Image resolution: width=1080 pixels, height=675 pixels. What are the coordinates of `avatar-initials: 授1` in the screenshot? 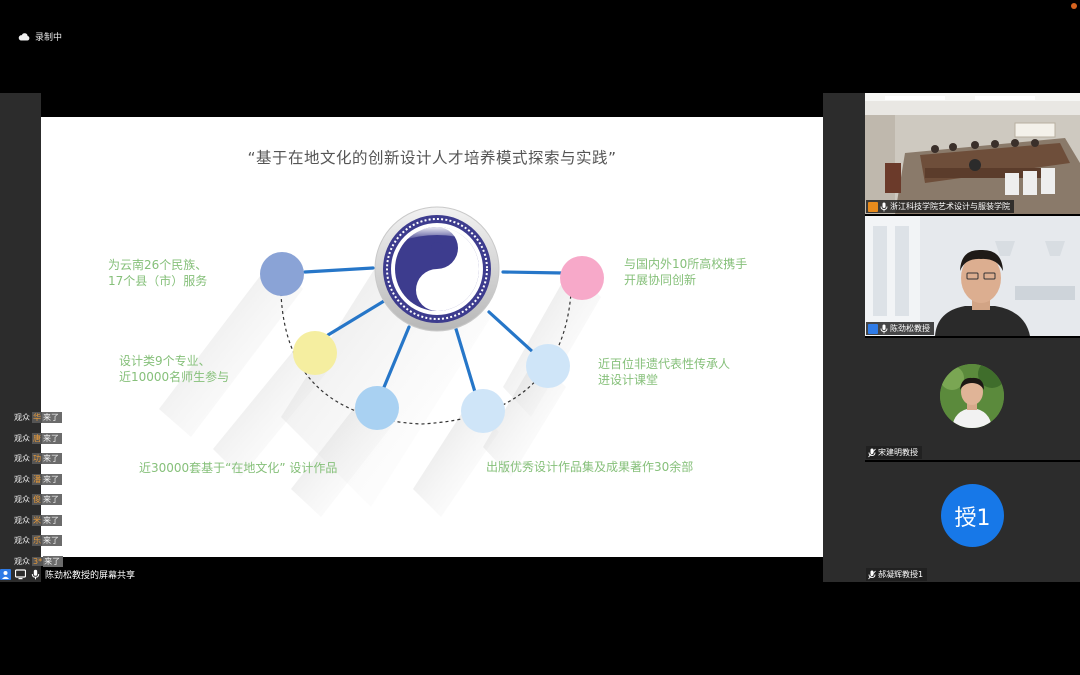 It's located at (972, 515).